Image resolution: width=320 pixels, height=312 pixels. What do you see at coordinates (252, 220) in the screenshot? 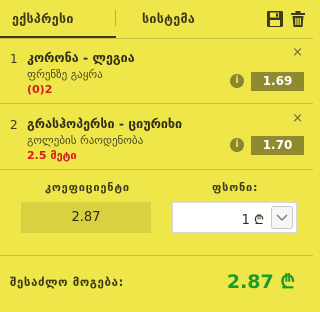
I see `stake-value: 1 ₾` at bounding box center [252, 220].